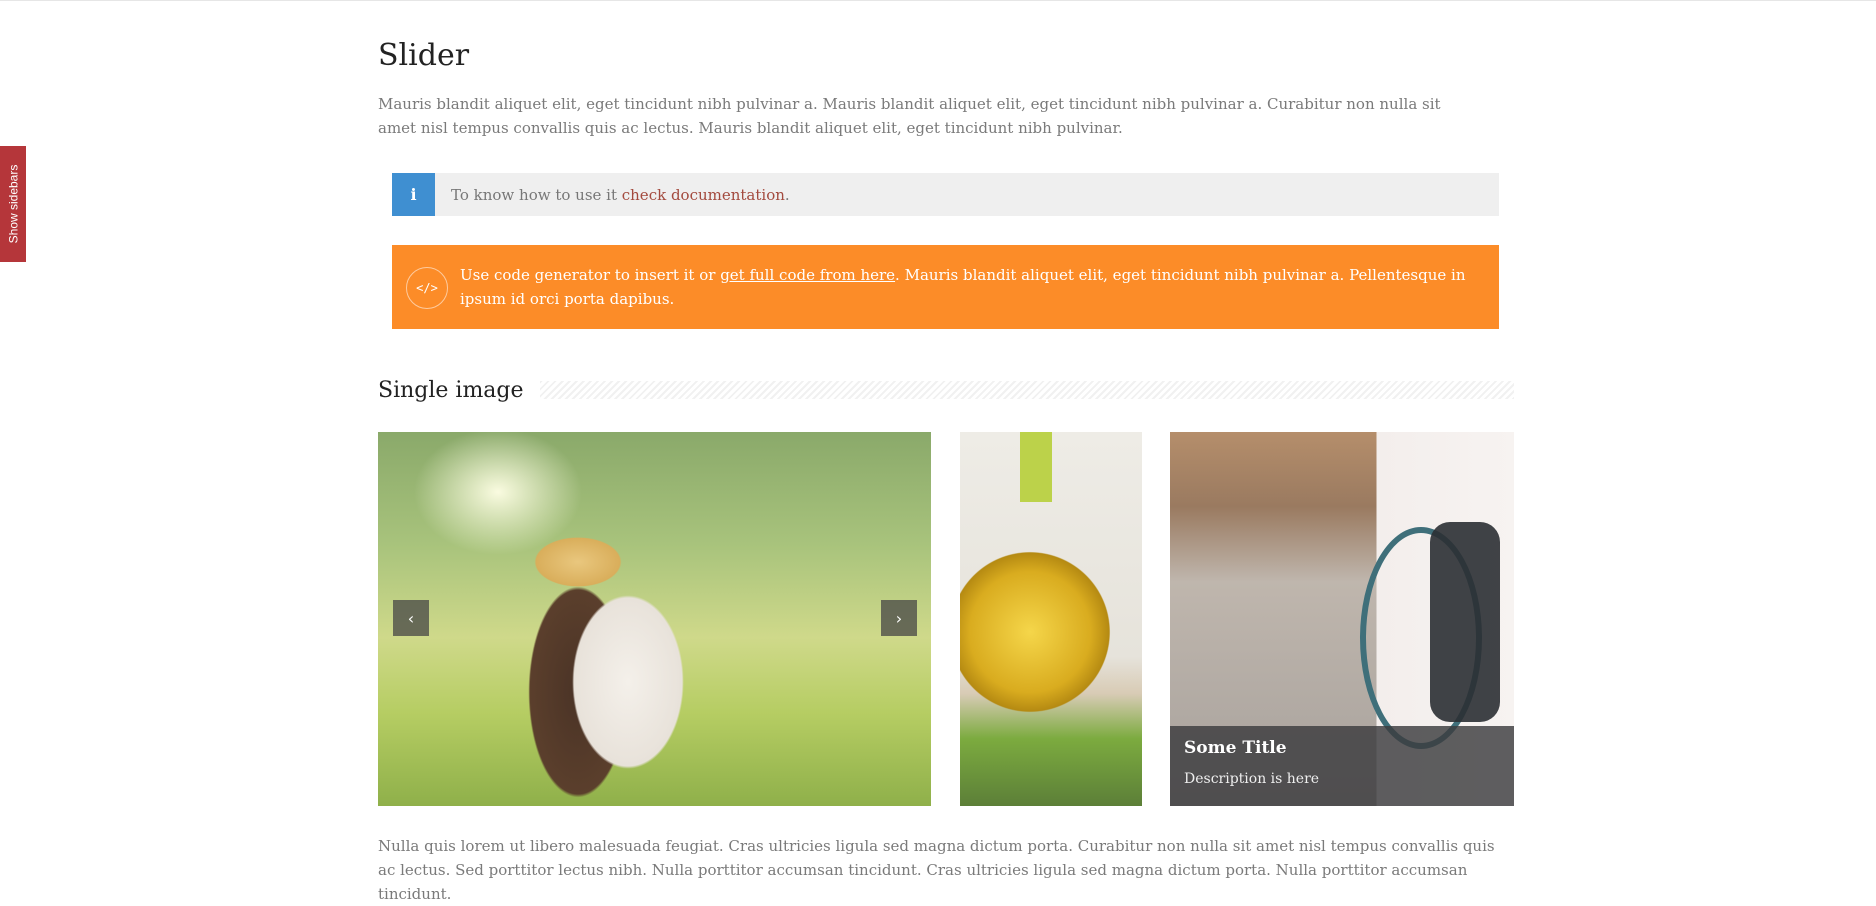 Image resolution: width=1876 pixels, height=906 pixels. What do you see at coordinates (424, 55) in the screenshot?
I see `page-title: Slider` at bounding box center [424, 55].